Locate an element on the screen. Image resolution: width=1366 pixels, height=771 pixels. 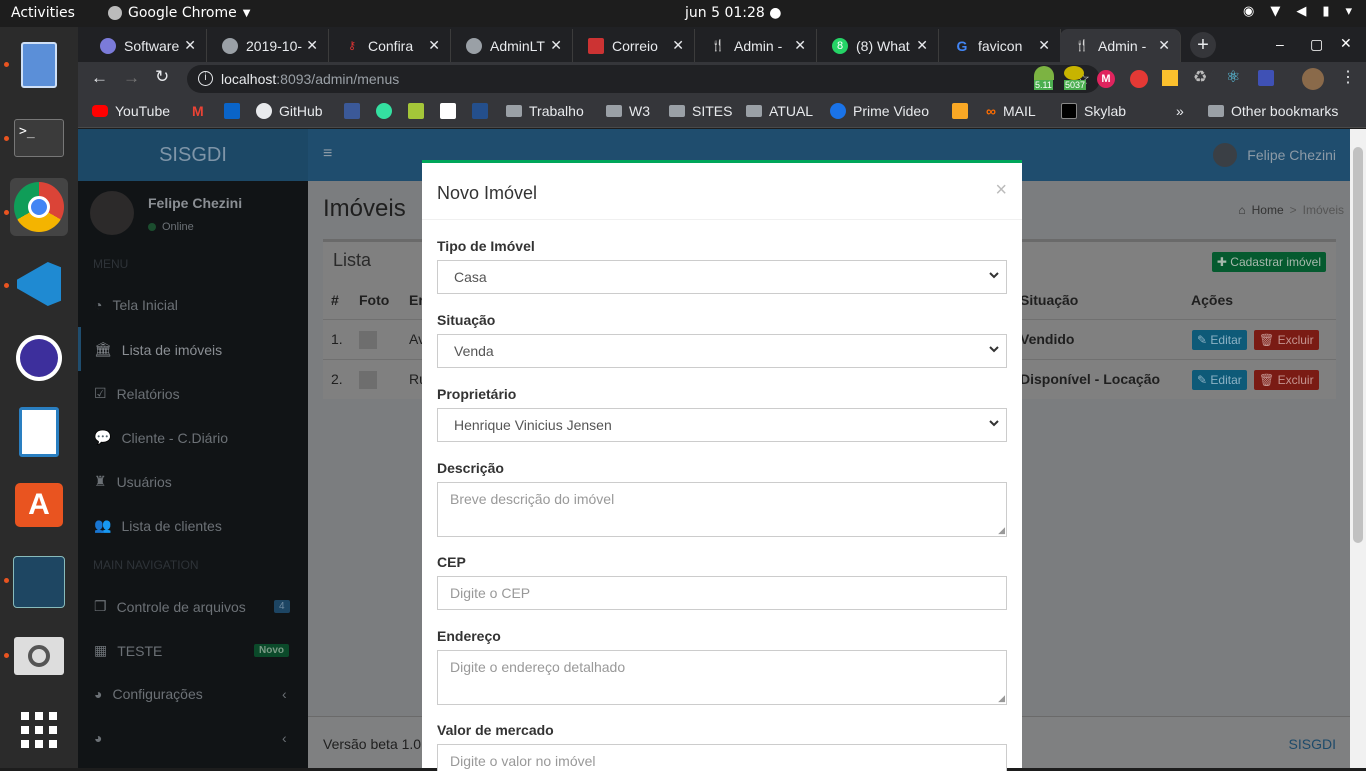
tab: 🍴 Admin - ✕ is located at coordinates (756, 45).